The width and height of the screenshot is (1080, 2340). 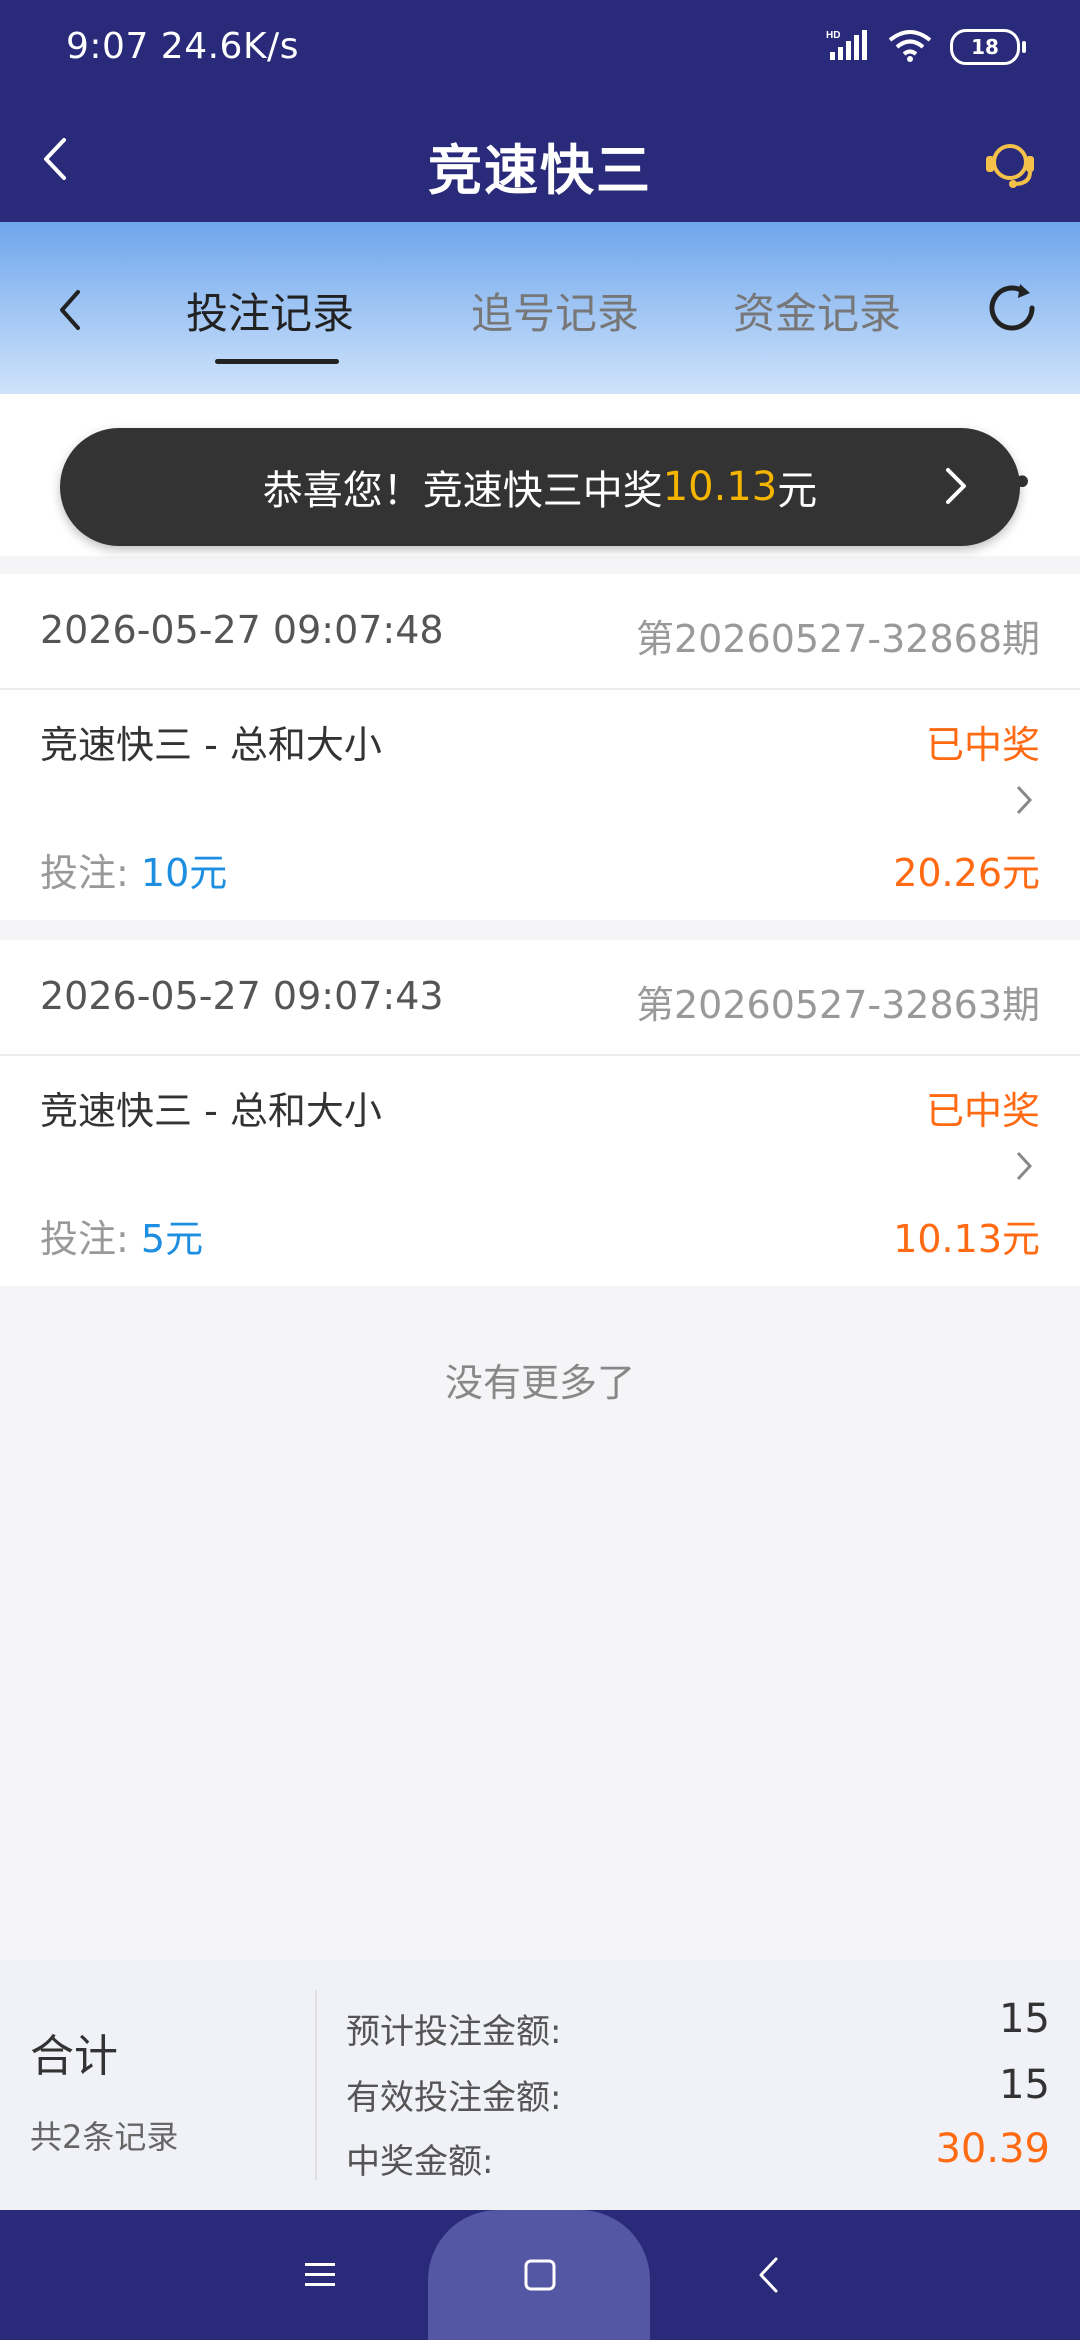 What do you see at coordinates (817, 310) in the screenshot?
I see `tab-fund-records: 资金记录` at bounding box center [817, 310].